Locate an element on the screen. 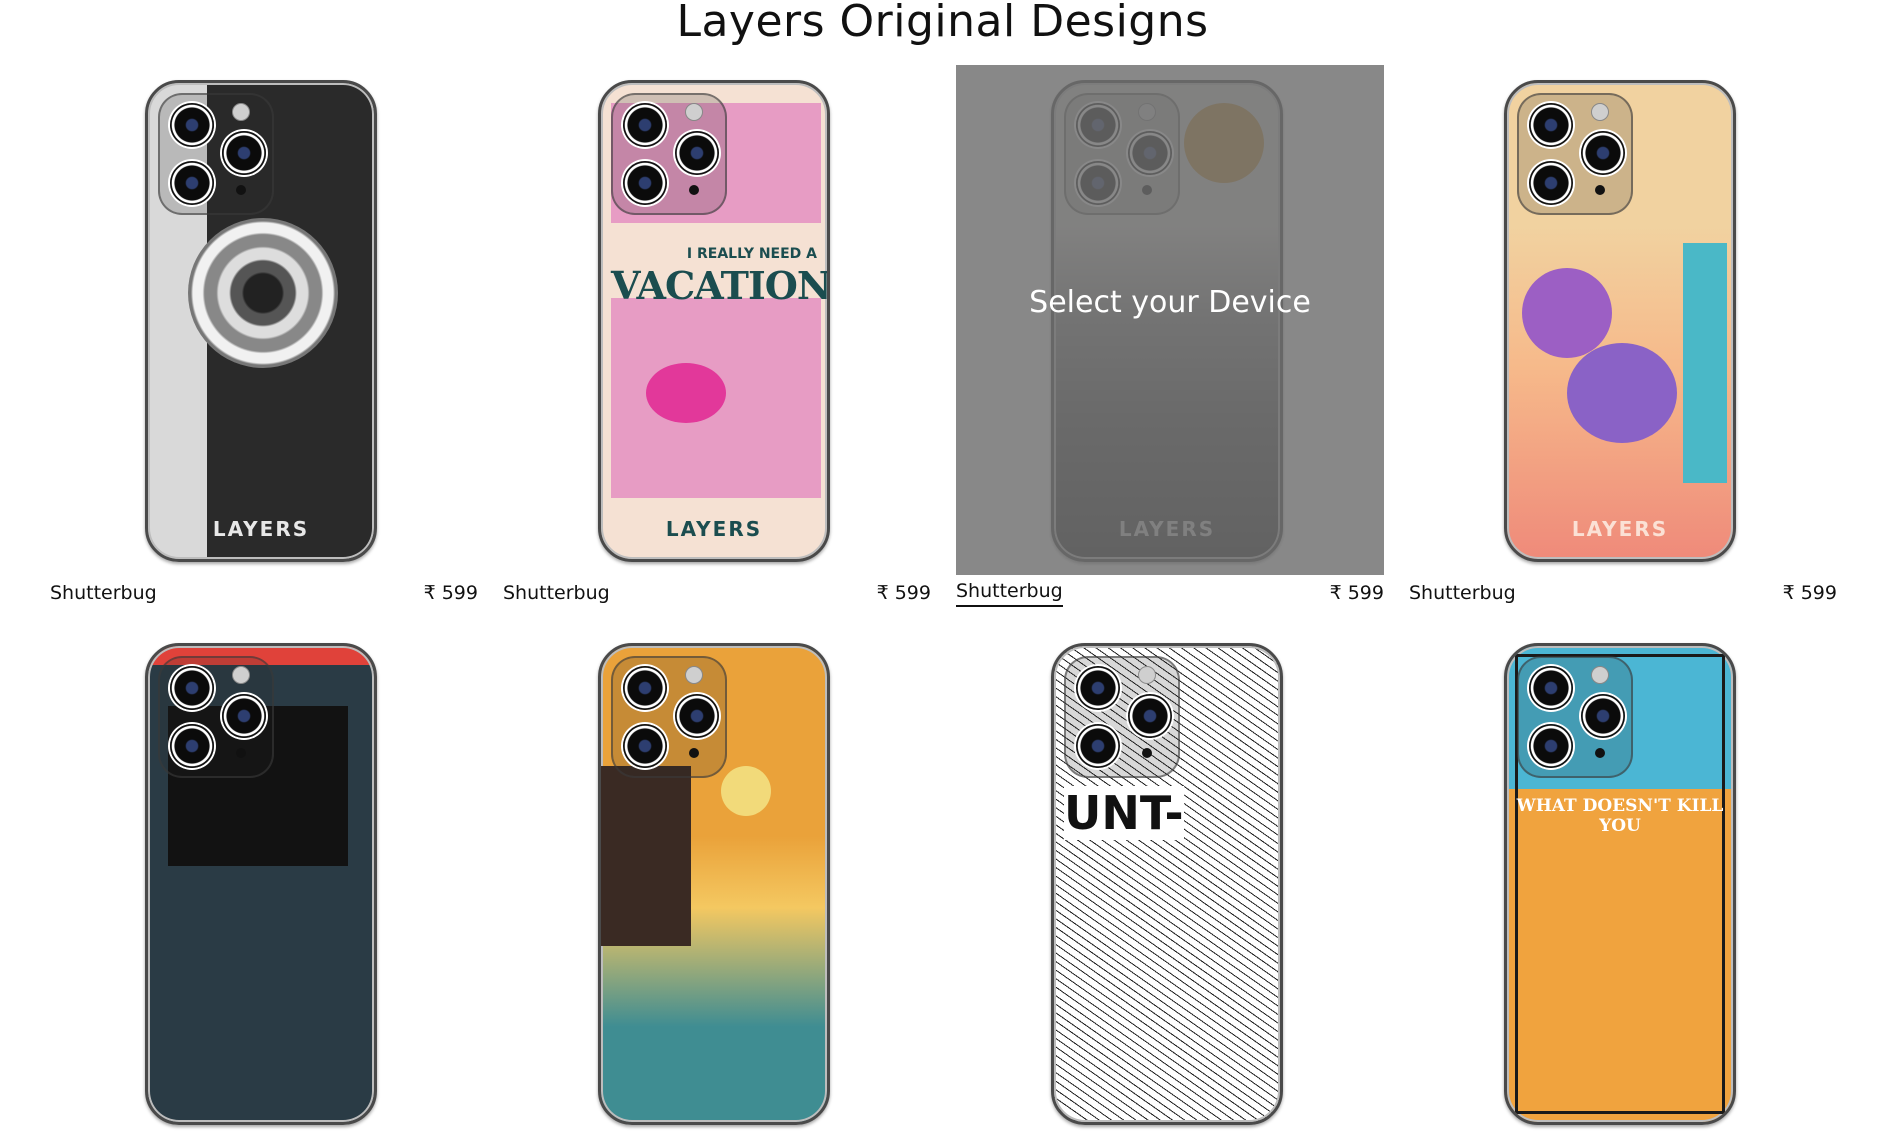  phone-skin-camera: LAYERS is located at coordinates (261, 321).